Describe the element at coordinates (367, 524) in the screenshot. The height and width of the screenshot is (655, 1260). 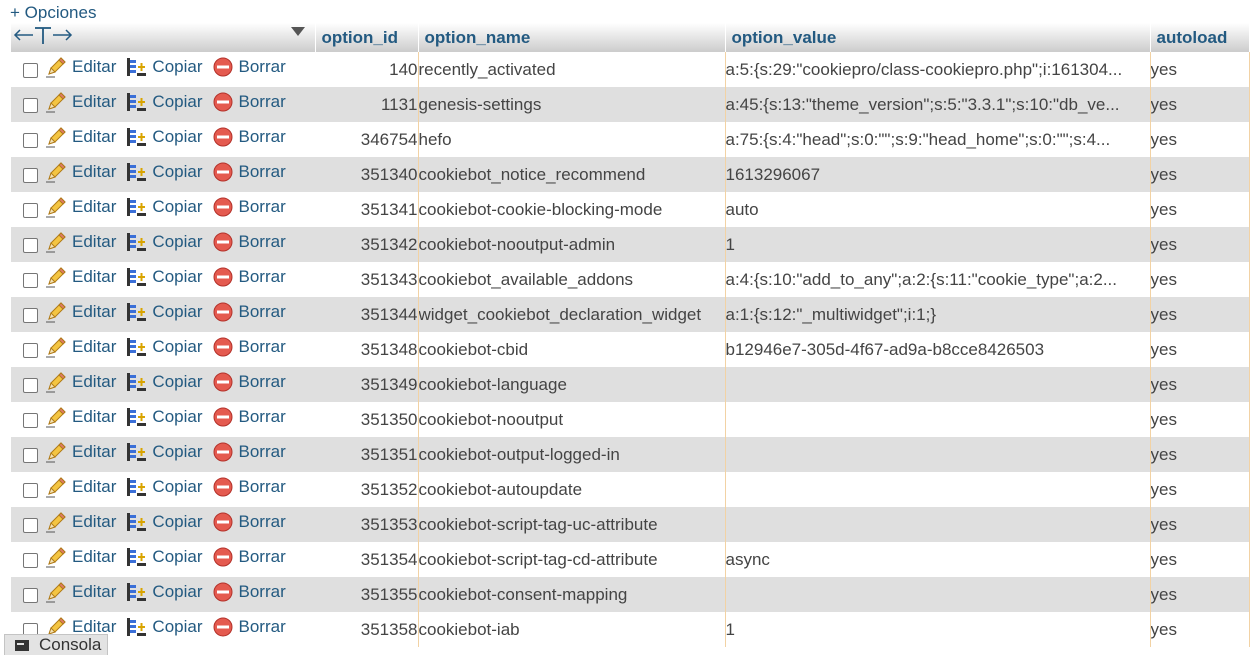
I see `option-id-cell: 351353` at that location.